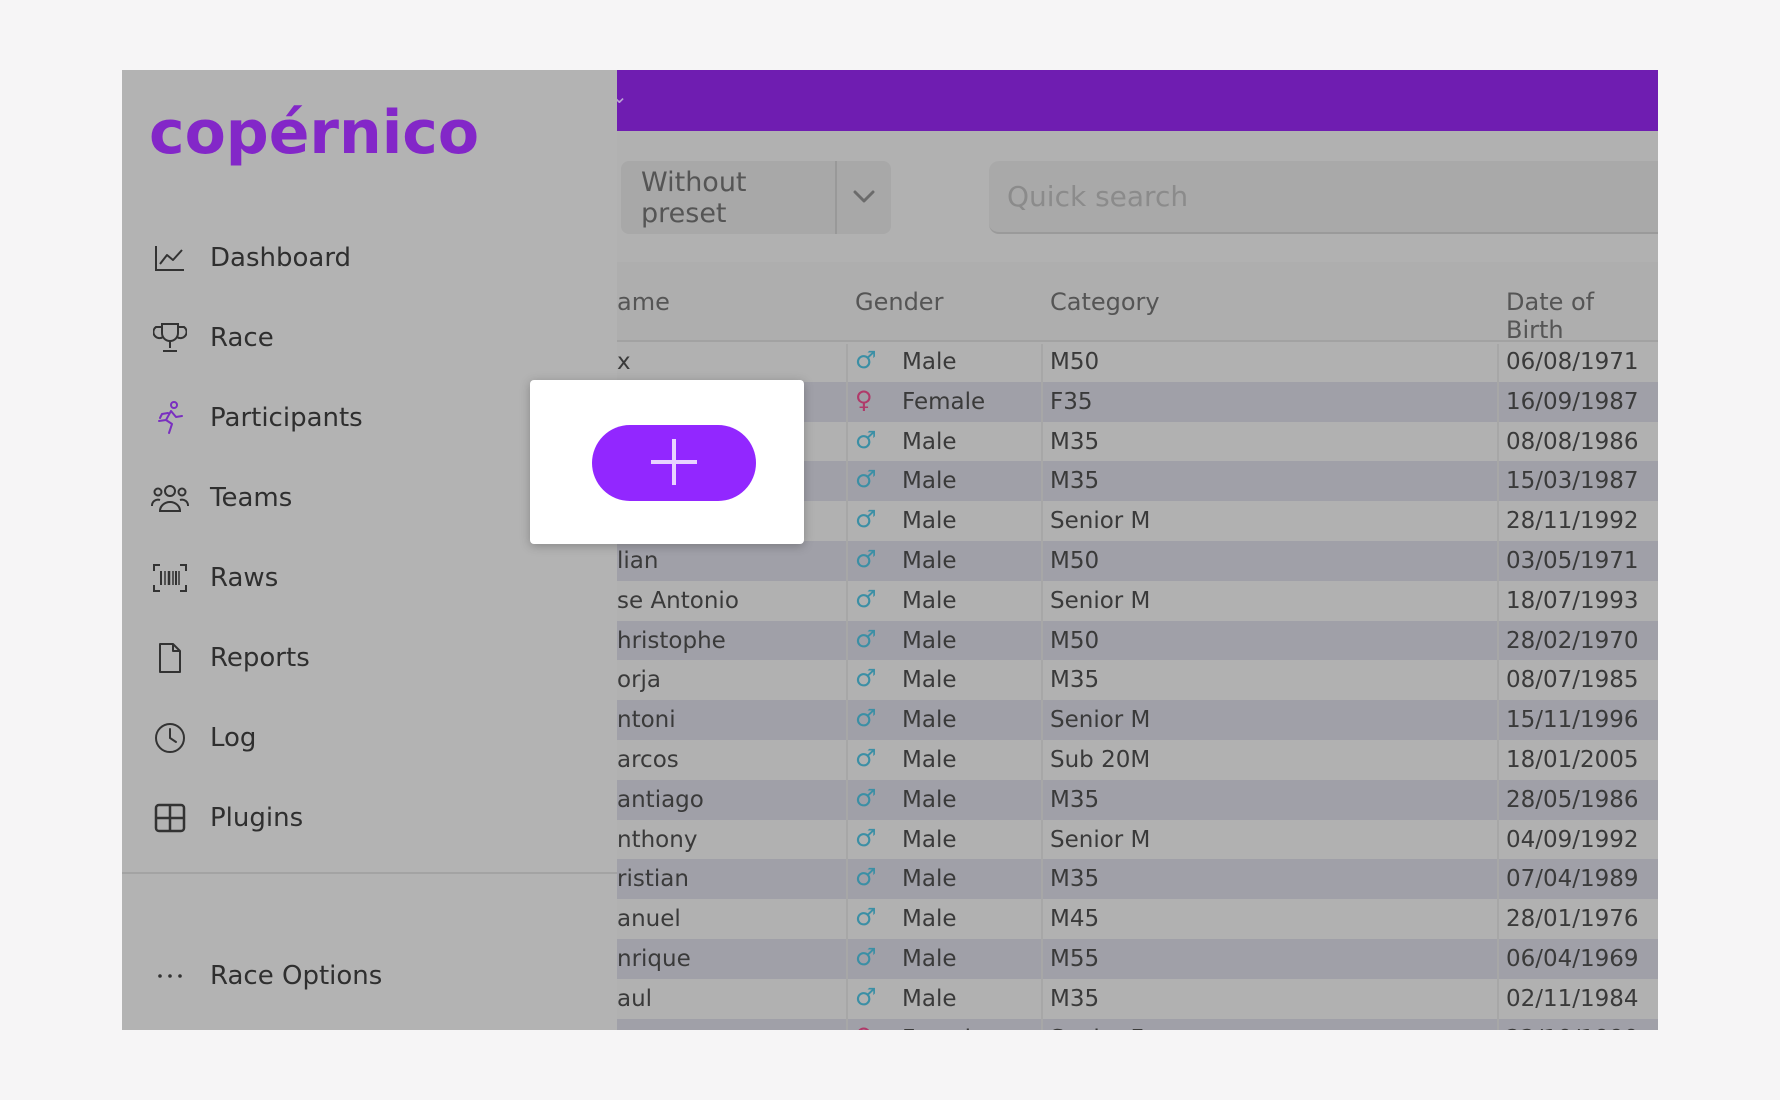 This screenshot has width=1780, height=1100. What do you see at coordinates (657, 839) in the screenshot?
I see `cell-name: nthony` at bounding box center [657, 839].